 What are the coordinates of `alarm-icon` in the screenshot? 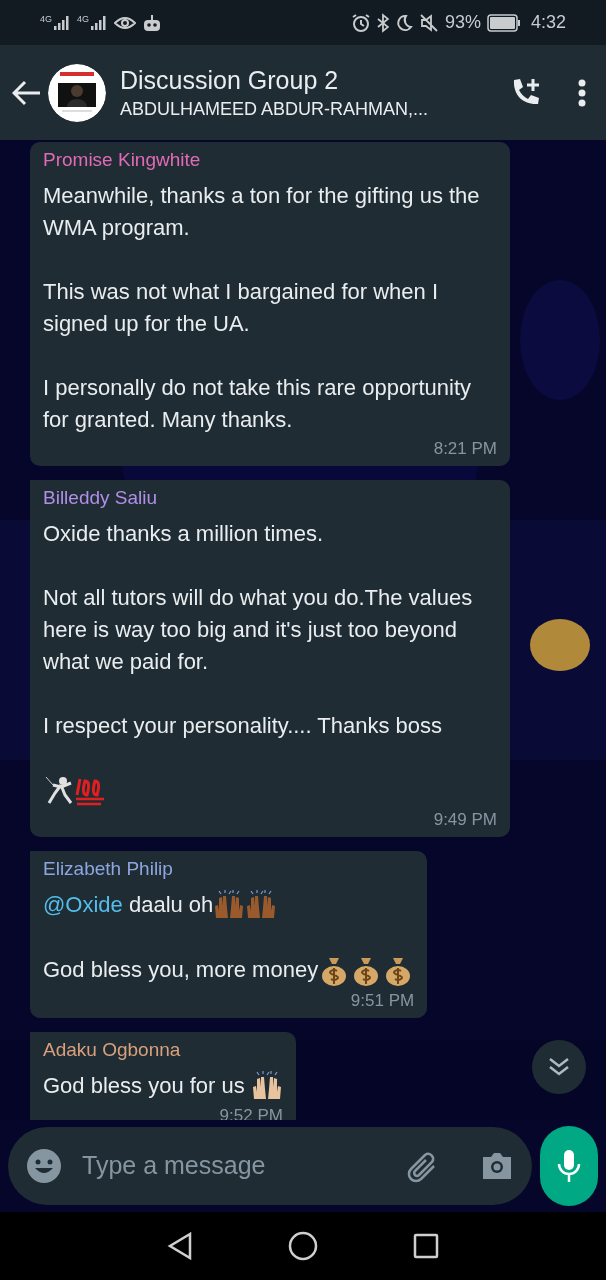 It's located at (360, 22).